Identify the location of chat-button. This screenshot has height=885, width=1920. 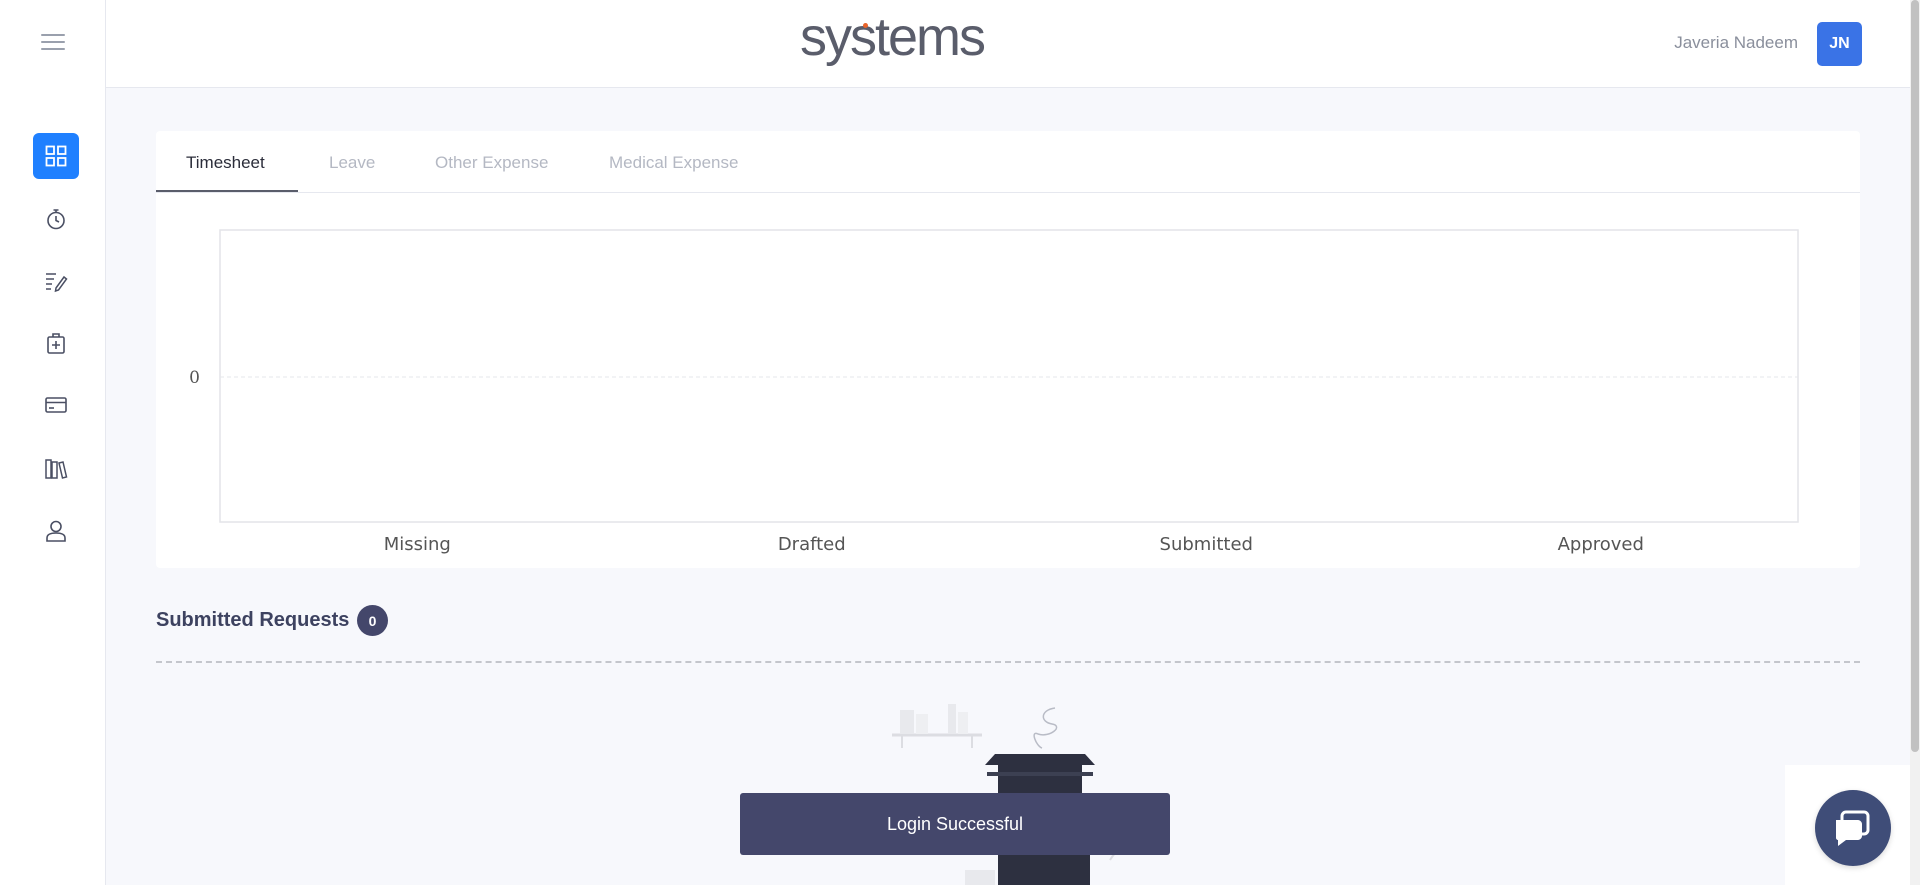
(1853, 828).